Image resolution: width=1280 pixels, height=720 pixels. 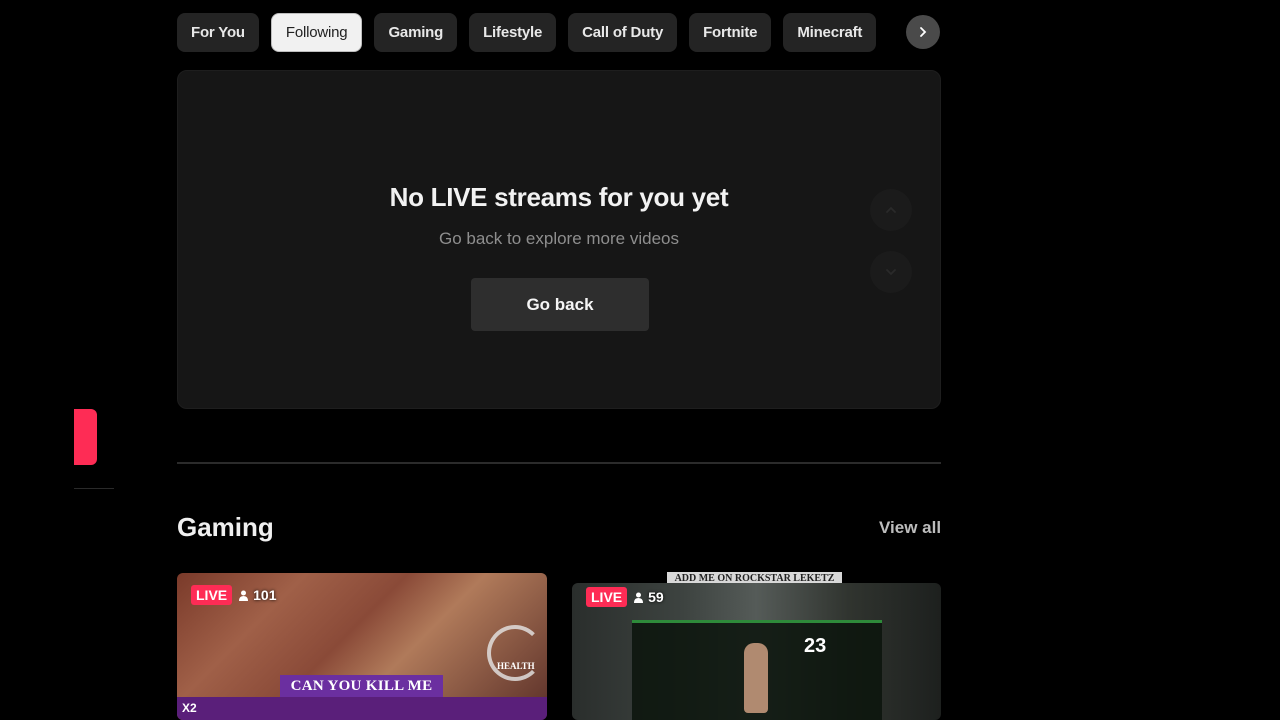 I want to click on scroll-down-button, so click(x=891, y=272).